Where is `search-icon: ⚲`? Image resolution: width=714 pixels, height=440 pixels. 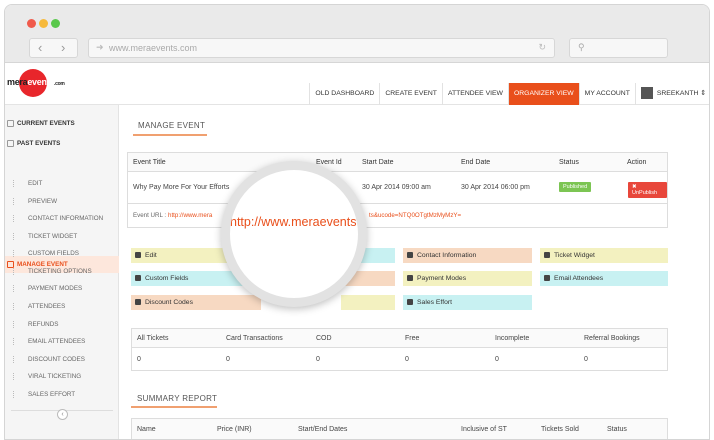
search-icon: ⚲ is located at coordinates (581, 47).